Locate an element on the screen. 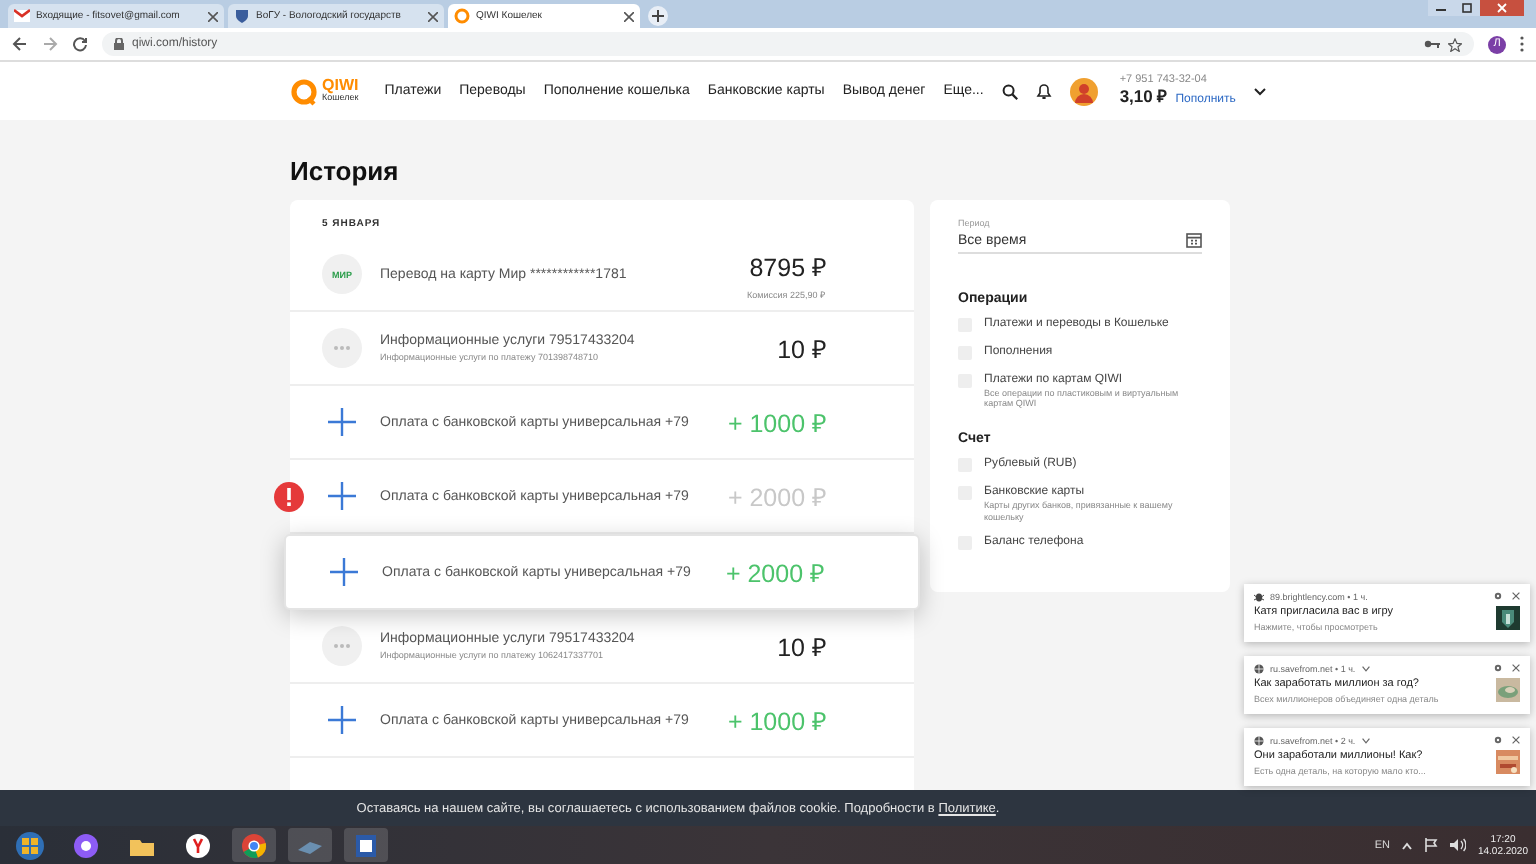 The width and height of the screenshot is (1536, 864). search-icon is located at coordinates (1009, 91).